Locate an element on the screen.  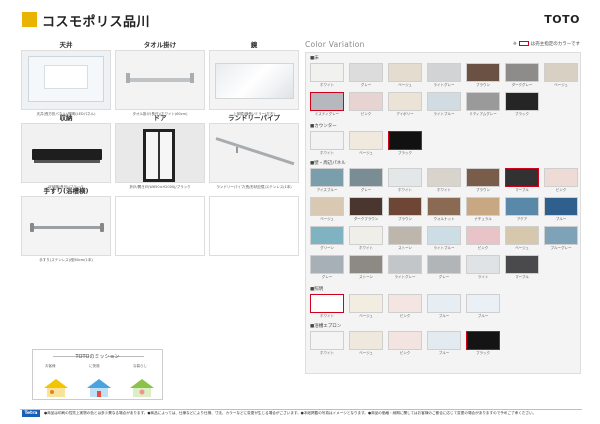
mirror-photo is located at coordinates (254, 80).